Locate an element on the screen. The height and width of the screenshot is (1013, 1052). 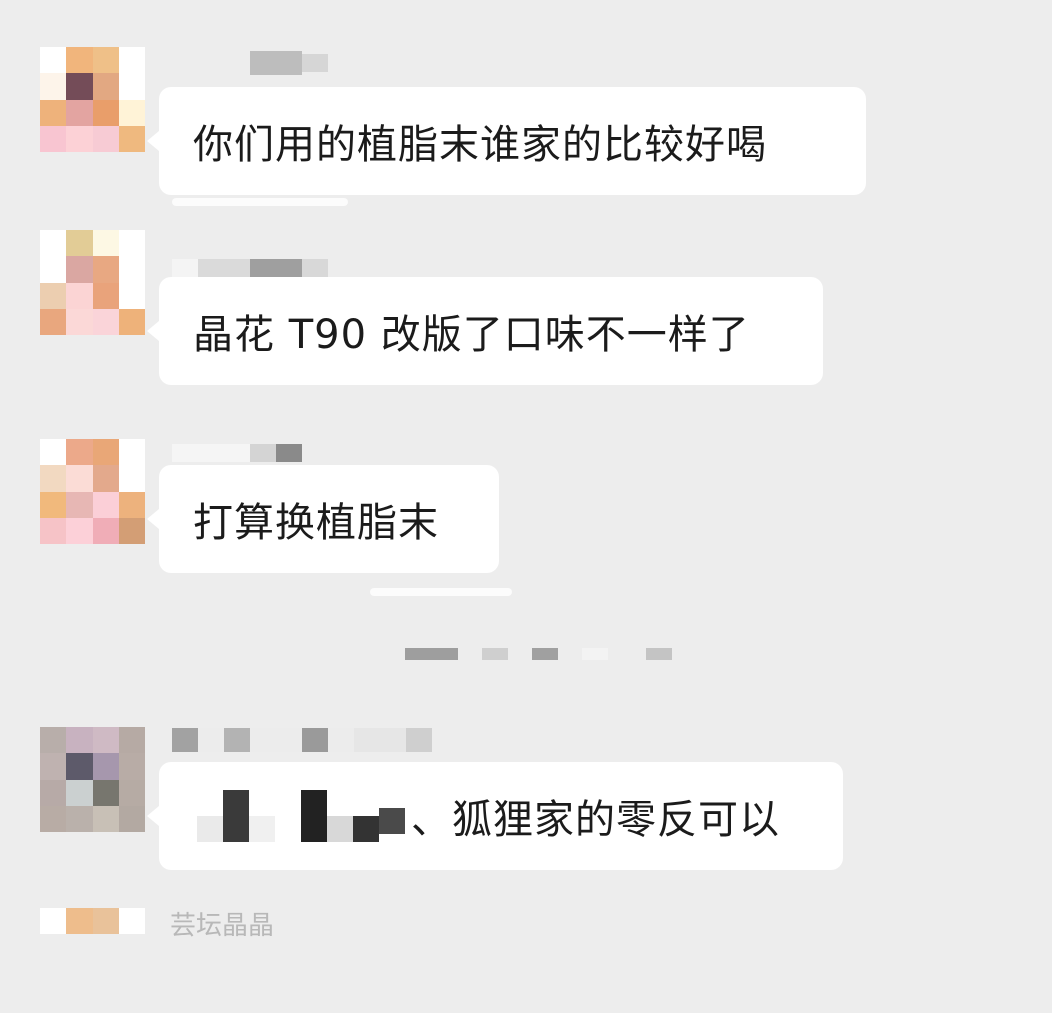
message-bubble: 打算换植脂末 is located at coordinates (323, 519).